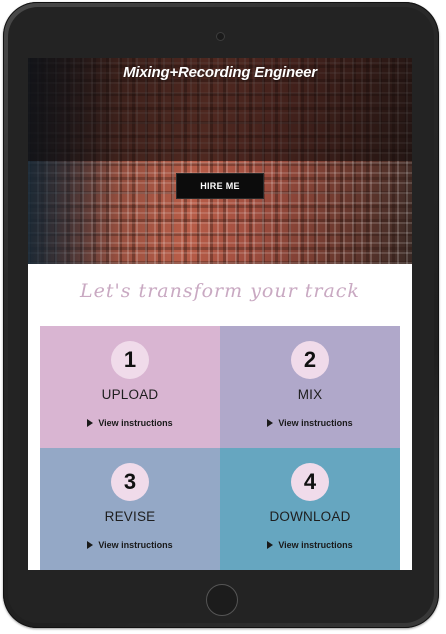  I want to click on step-tile-revise: 3 REVISE View instructions, so click(130, 509).